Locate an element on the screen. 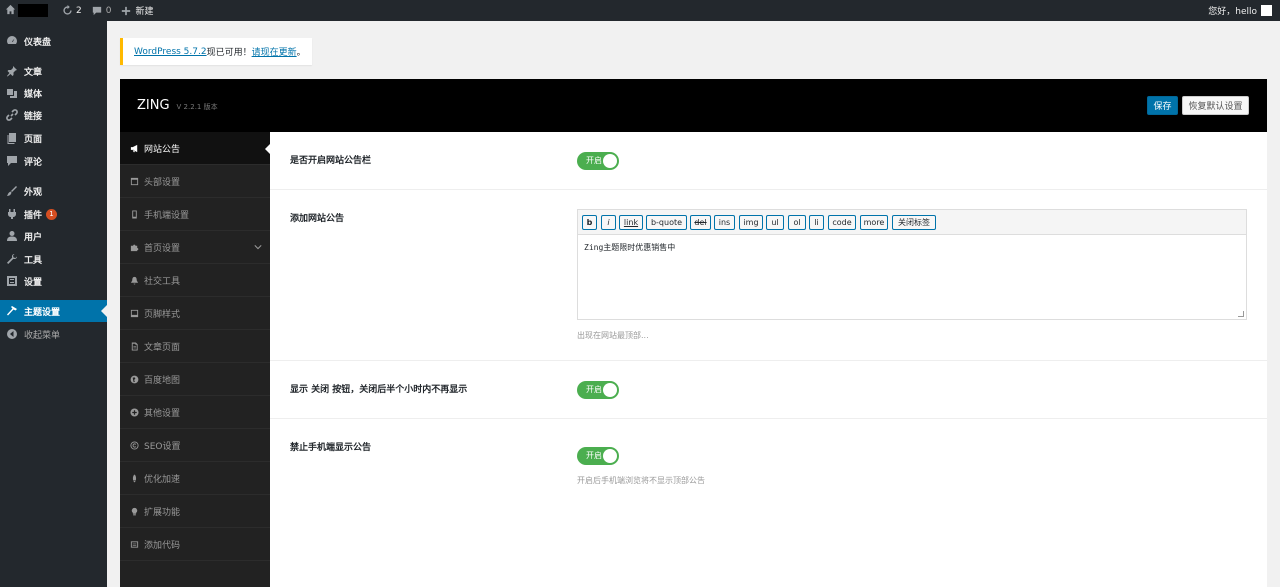 This screenshot has height=587, width=1280. nav-label: 头部设置 is located at coordinates (162, 182).